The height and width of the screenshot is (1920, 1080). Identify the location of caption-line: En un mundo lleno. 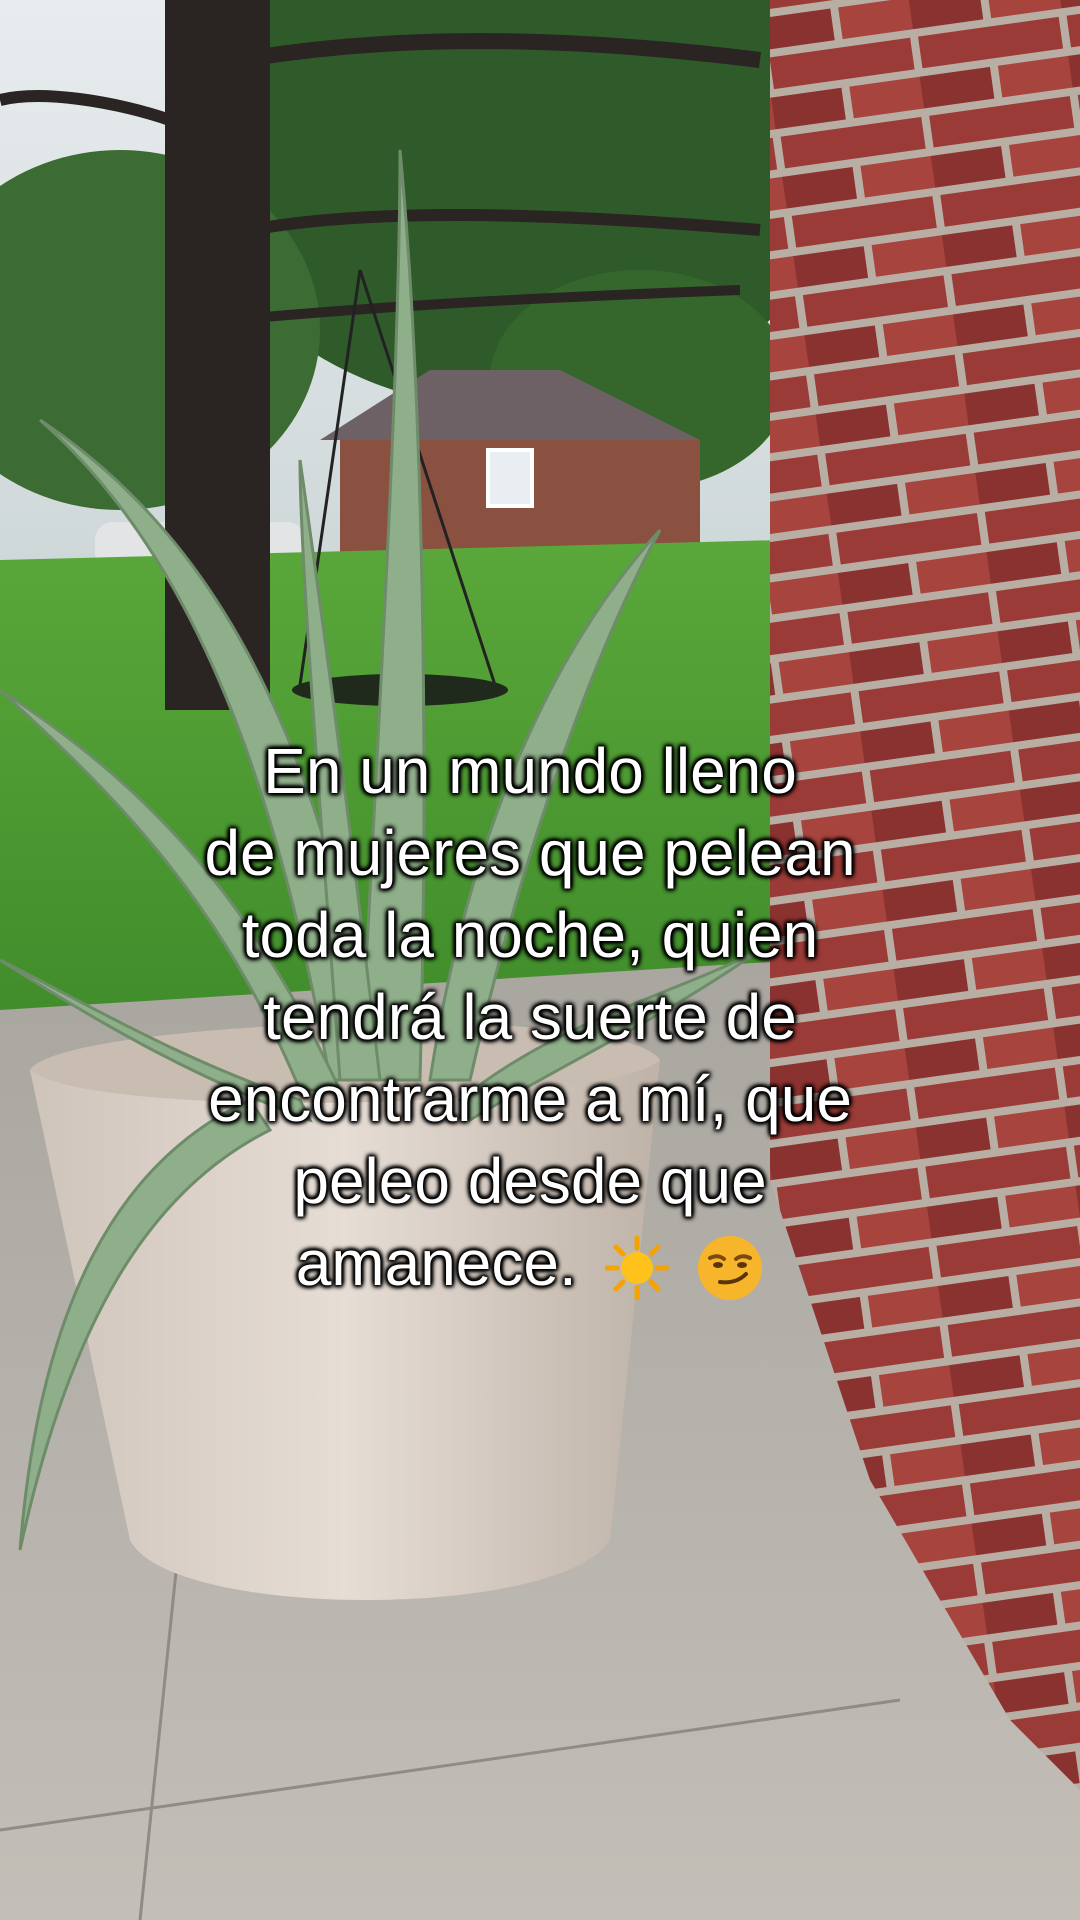
(530, 771).